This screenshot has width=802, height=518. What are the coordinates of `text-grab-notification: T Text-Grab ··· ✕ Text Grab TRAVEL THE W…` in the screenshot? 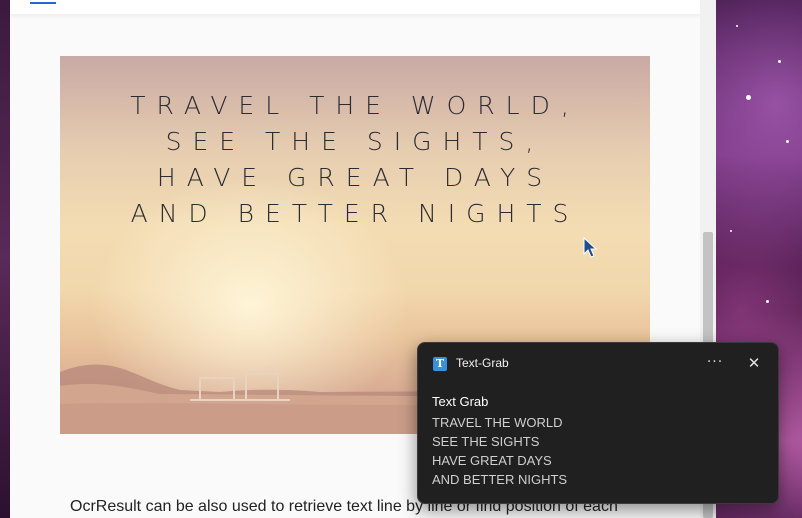 It's located at (598, 423).